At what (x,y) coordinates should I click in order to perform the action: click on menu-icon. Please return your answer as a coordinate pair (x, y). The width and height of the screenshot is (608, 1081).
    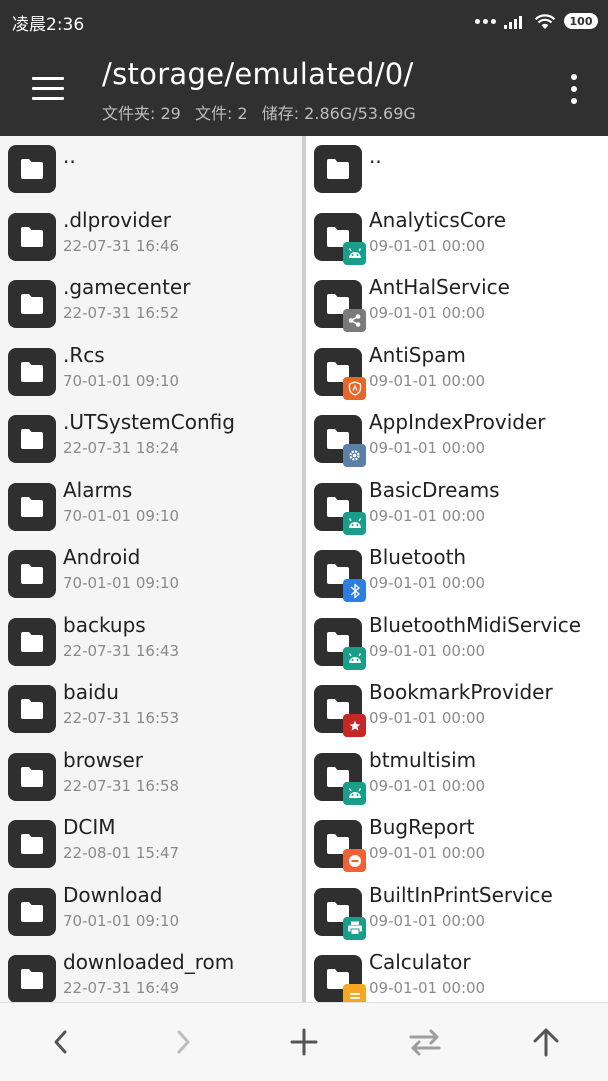
    Looking at the image, I should click on (46, 89).